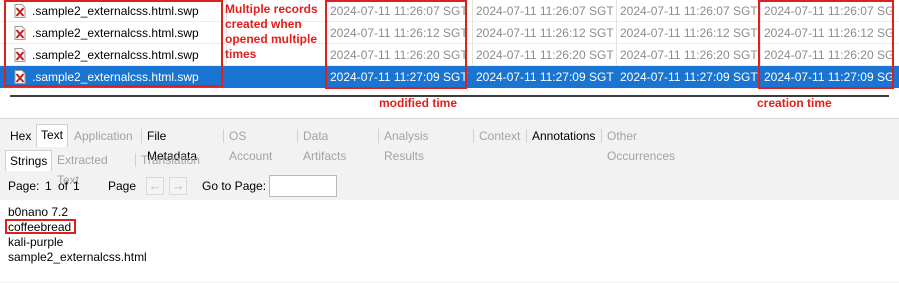 The height and width of the screenshot is (283, 899). Describe the element at coordinates (113, 43) in the screenshot. I see `filename-annotation-box` at that location.